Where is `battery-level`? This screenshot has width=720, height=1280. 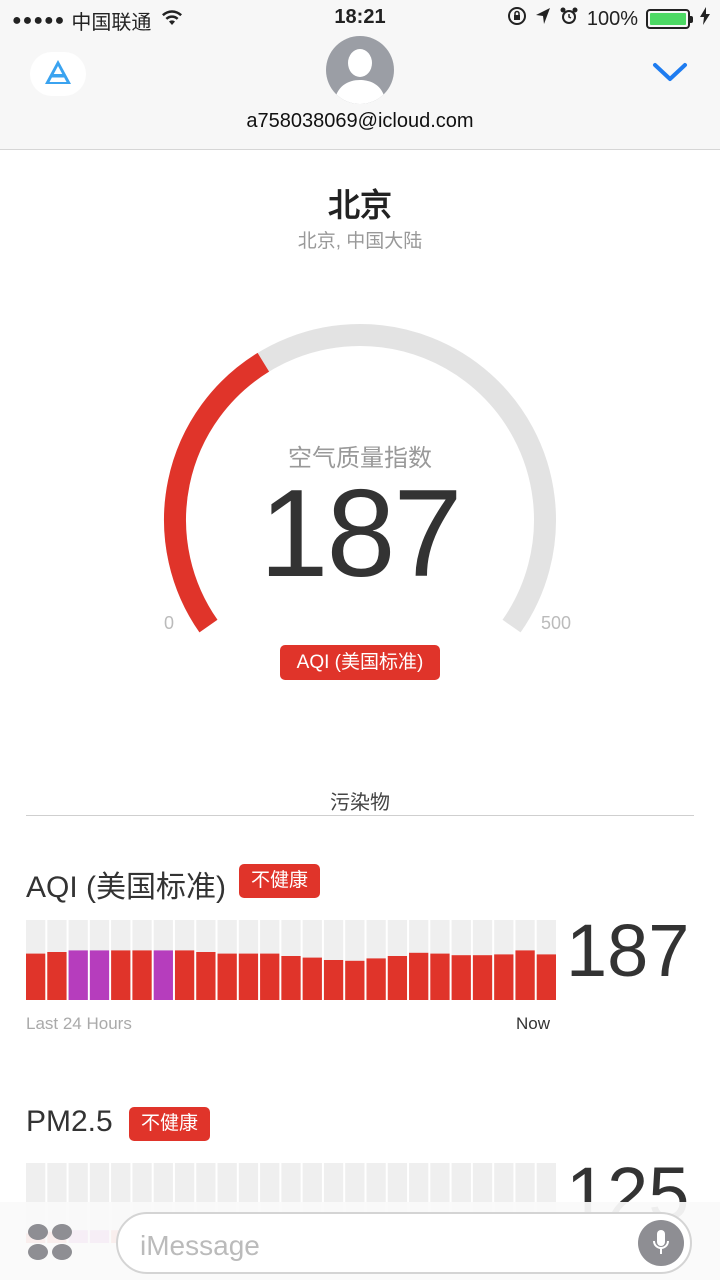 battery-level is located at coordinates (668, 19).